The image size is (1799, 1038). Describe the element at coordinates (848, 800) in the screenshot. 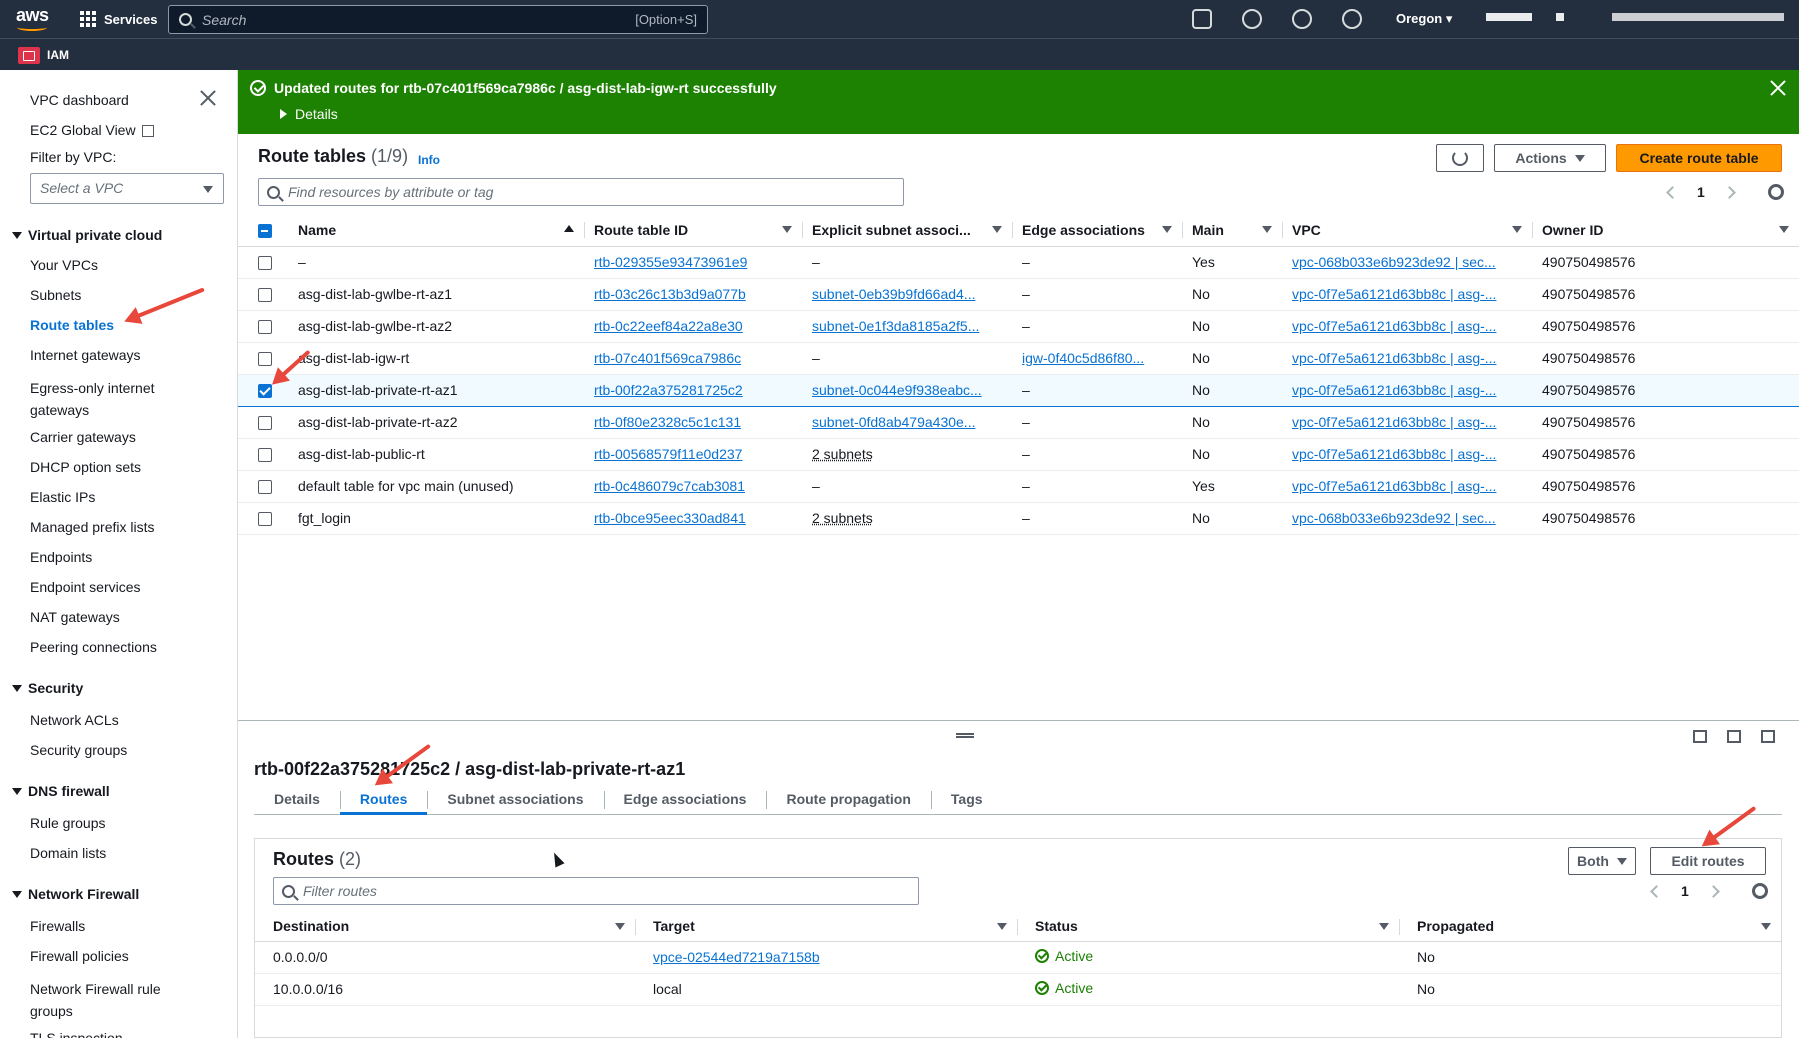

I see `tab-route-propagation: Route propagation` at that location.